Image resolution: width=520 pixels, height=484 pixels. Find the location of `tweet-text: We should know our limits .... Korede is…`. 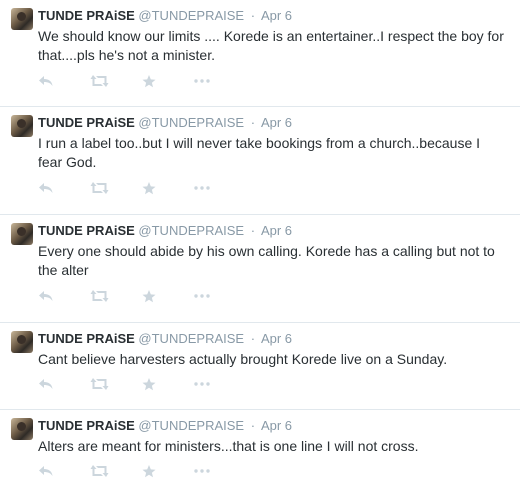

tweet-text: We should know our limits .... Korede is… is located at coordinates (271, 45).